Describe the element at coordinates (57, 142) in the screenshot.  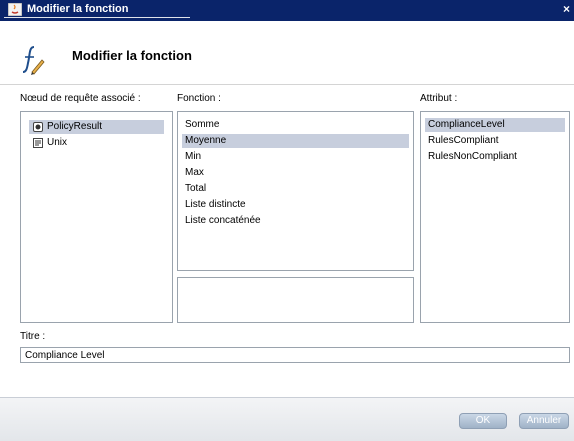
I see `node-item-label: Unix` at that location.